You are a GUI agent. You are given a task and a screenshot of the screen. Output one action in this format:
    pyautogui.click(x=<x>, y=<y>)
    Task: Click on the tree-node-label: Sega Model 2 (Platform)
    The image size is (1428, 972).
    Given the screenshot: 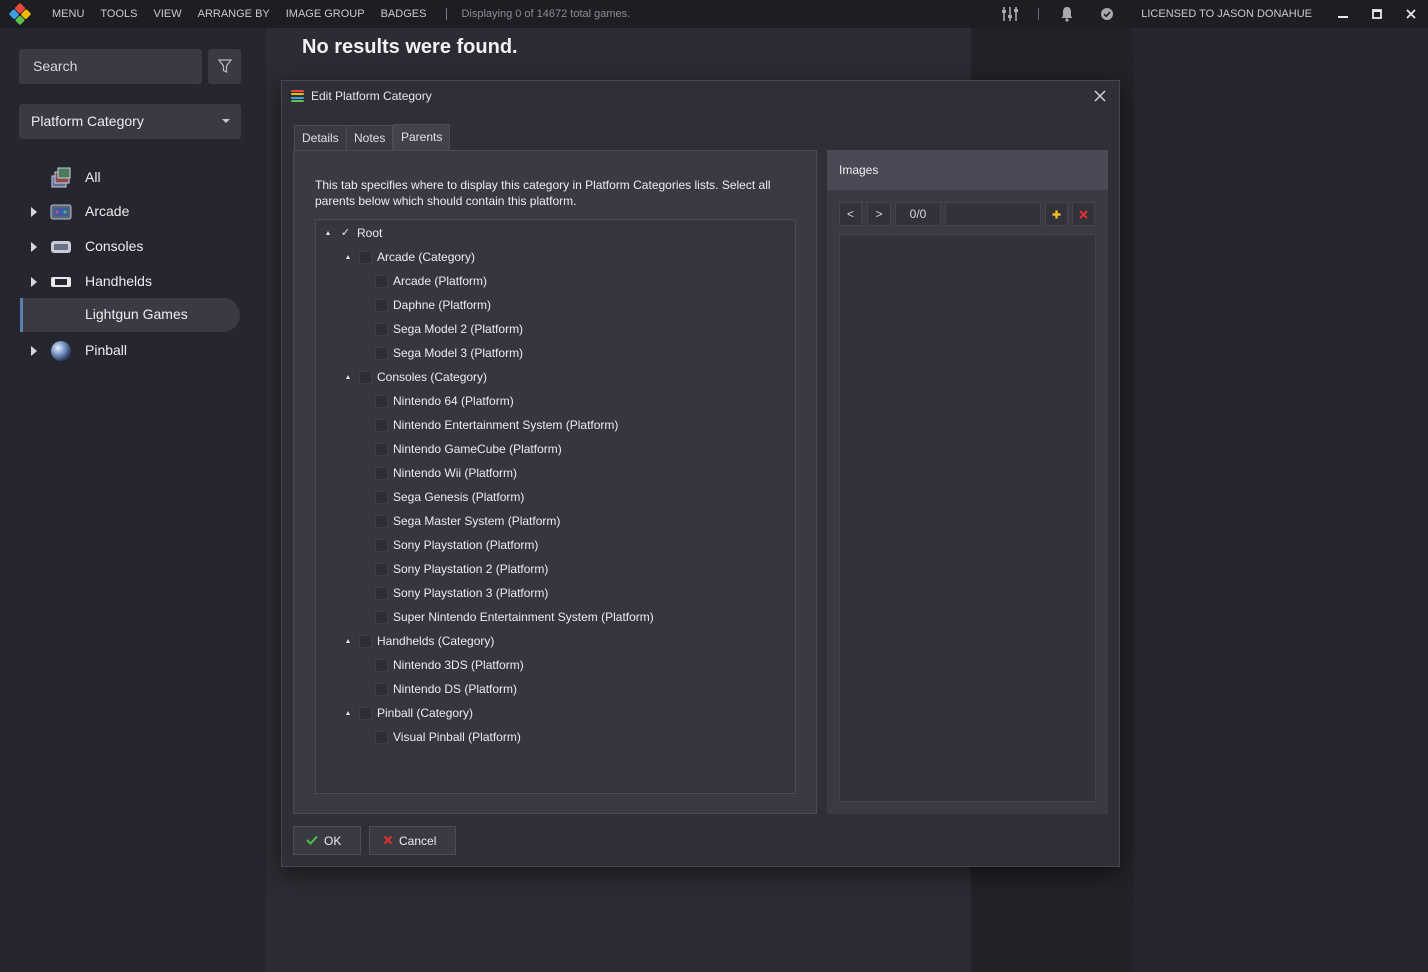 What is the action you would take?
    pyautogui.click(x=458, y=329)
    